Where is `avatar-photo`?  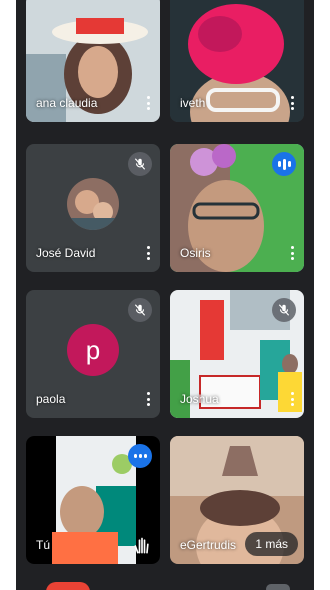
avatar-photo is located at coordinates (93, 204).